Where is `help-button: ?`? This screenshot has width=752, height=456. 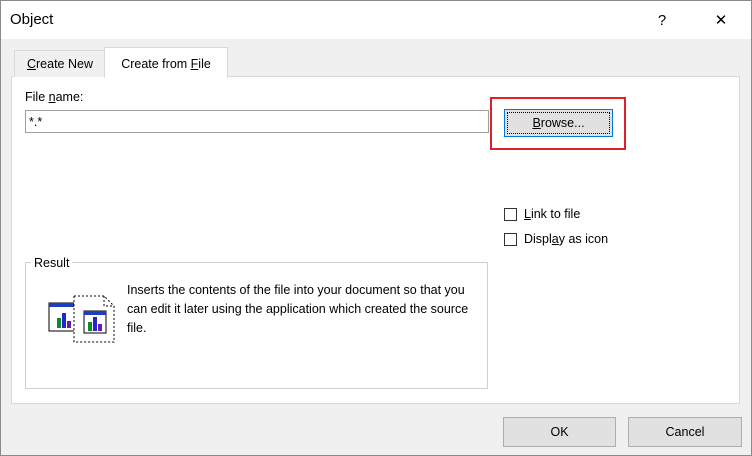 help-button: ? is located at coordinates (662, 20).